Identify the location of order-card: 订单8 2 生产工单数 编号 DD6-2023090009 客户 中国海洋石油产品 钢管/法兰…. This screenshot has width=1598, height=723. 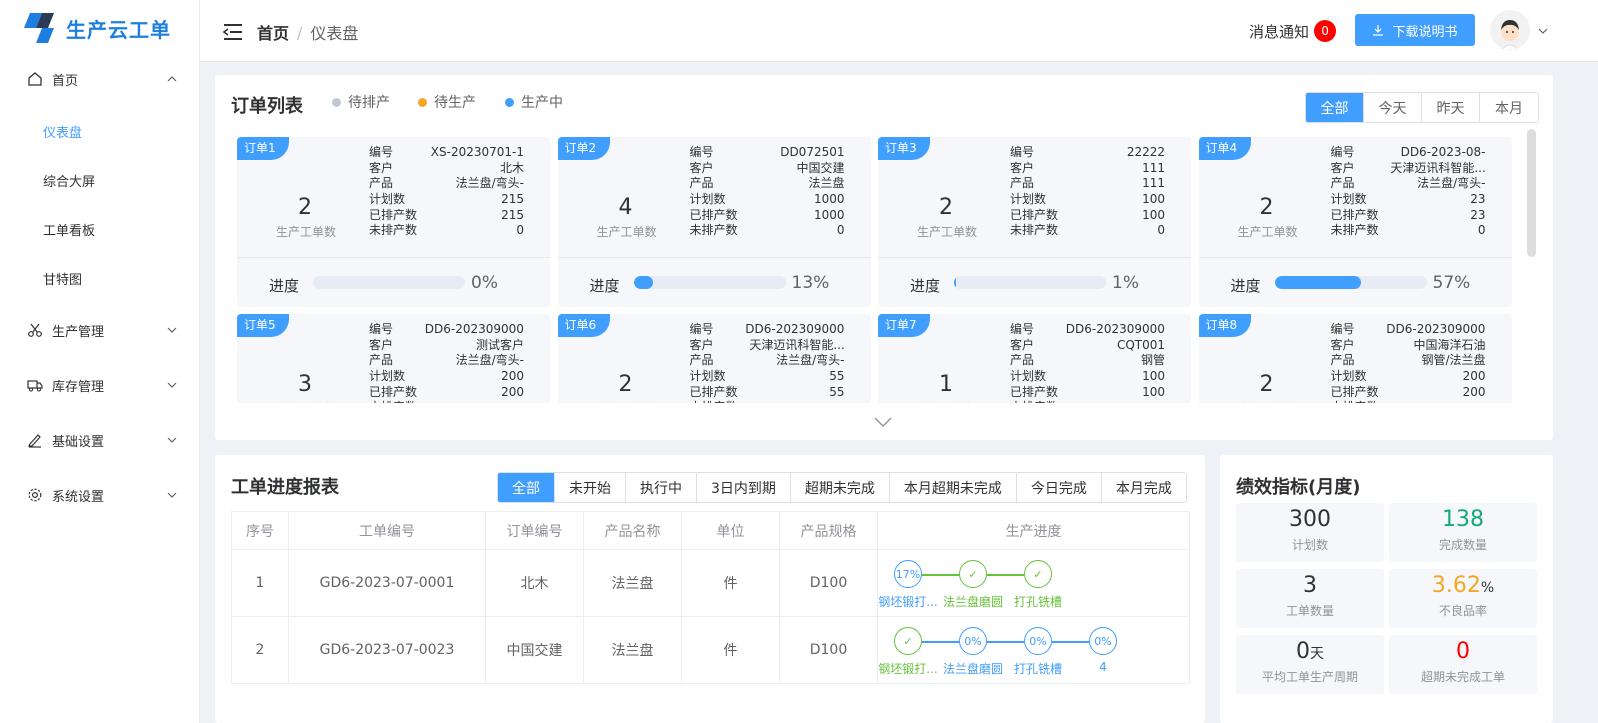
(1355, 358).